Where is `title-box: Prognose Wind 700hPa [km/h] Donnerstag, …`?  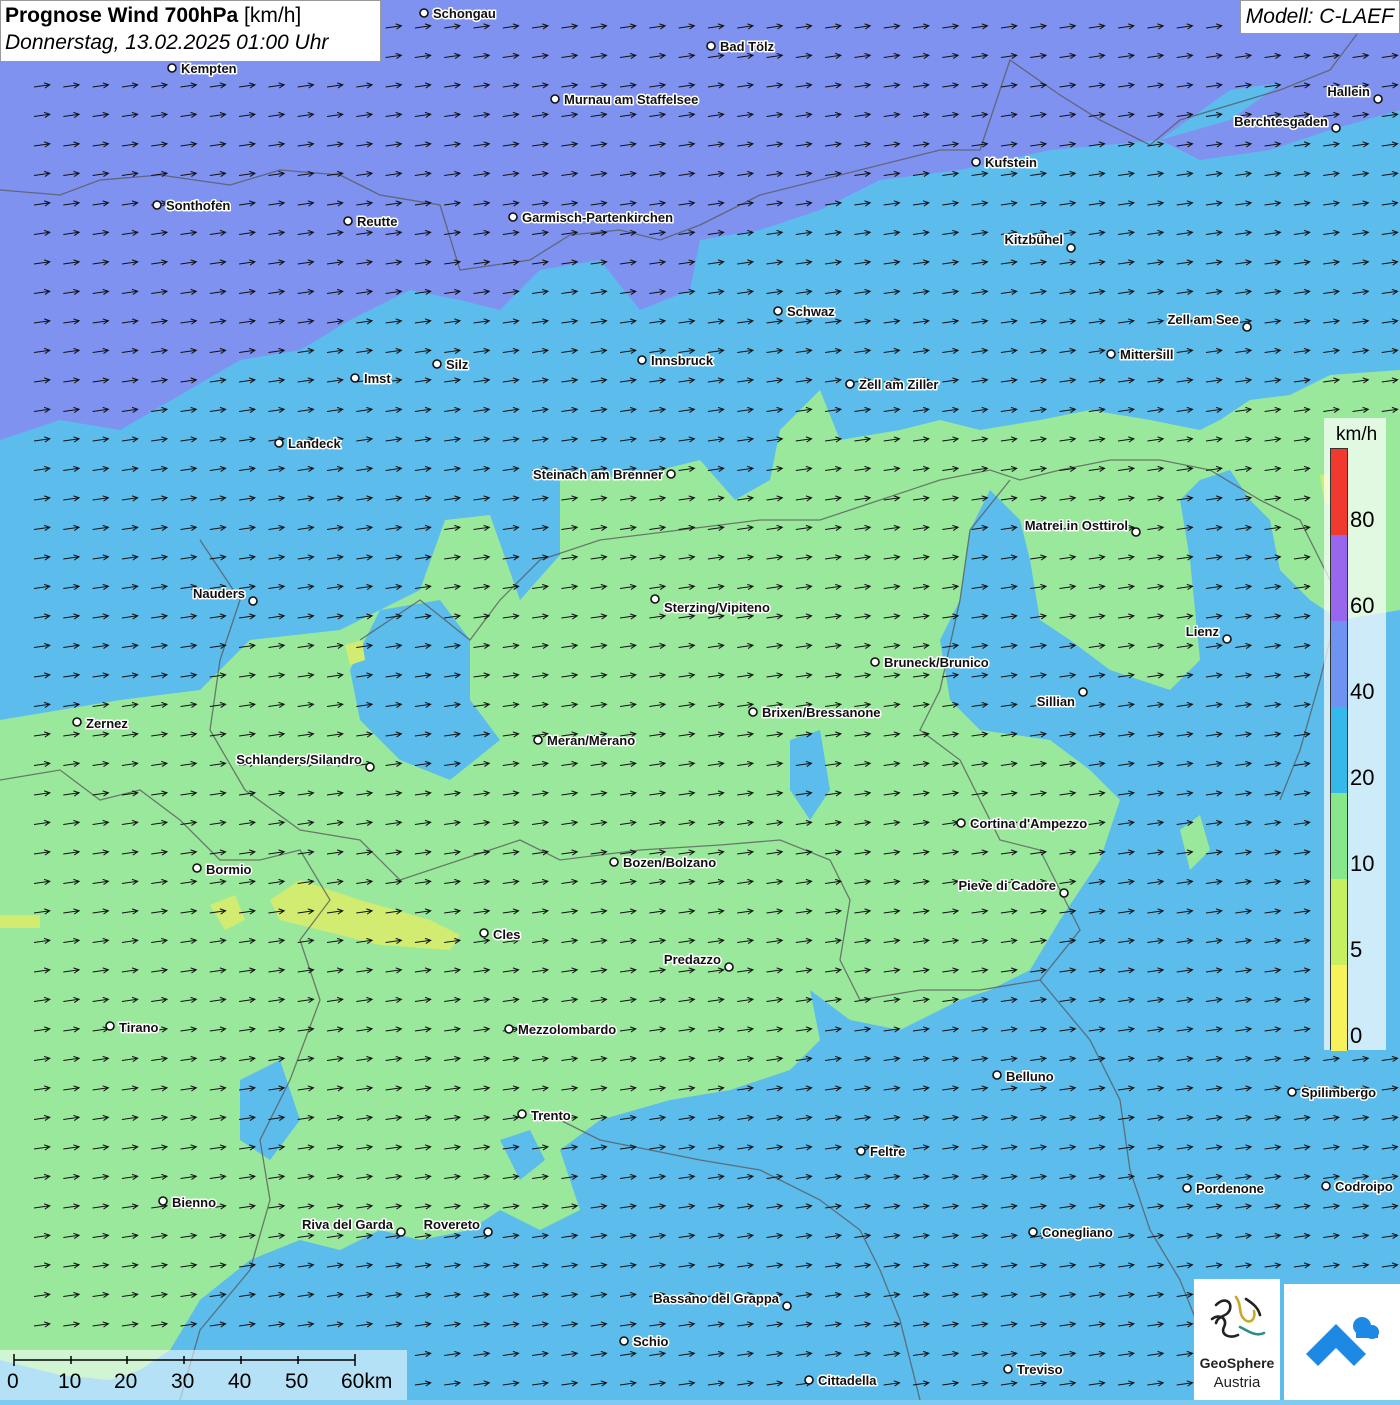 title-box: Prognose Wind 700hPa [km/h] Donnerstag, … is located at coordinates (190, 31).